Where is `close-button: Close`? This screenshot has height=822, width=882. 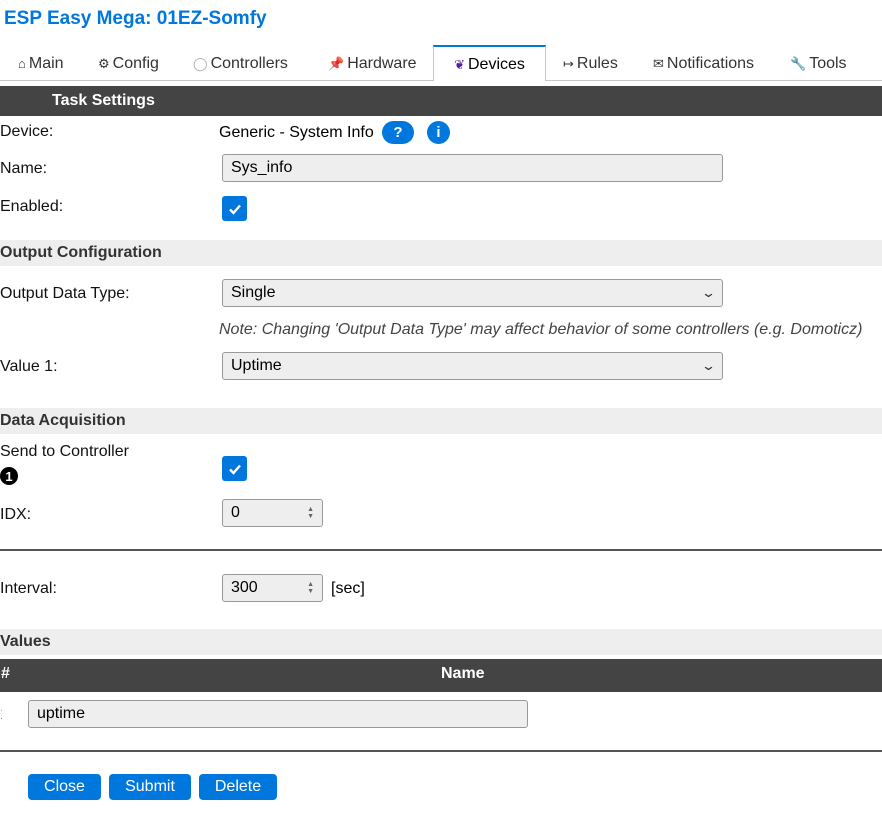 close-button: Close is located at coordinates (64, 787).